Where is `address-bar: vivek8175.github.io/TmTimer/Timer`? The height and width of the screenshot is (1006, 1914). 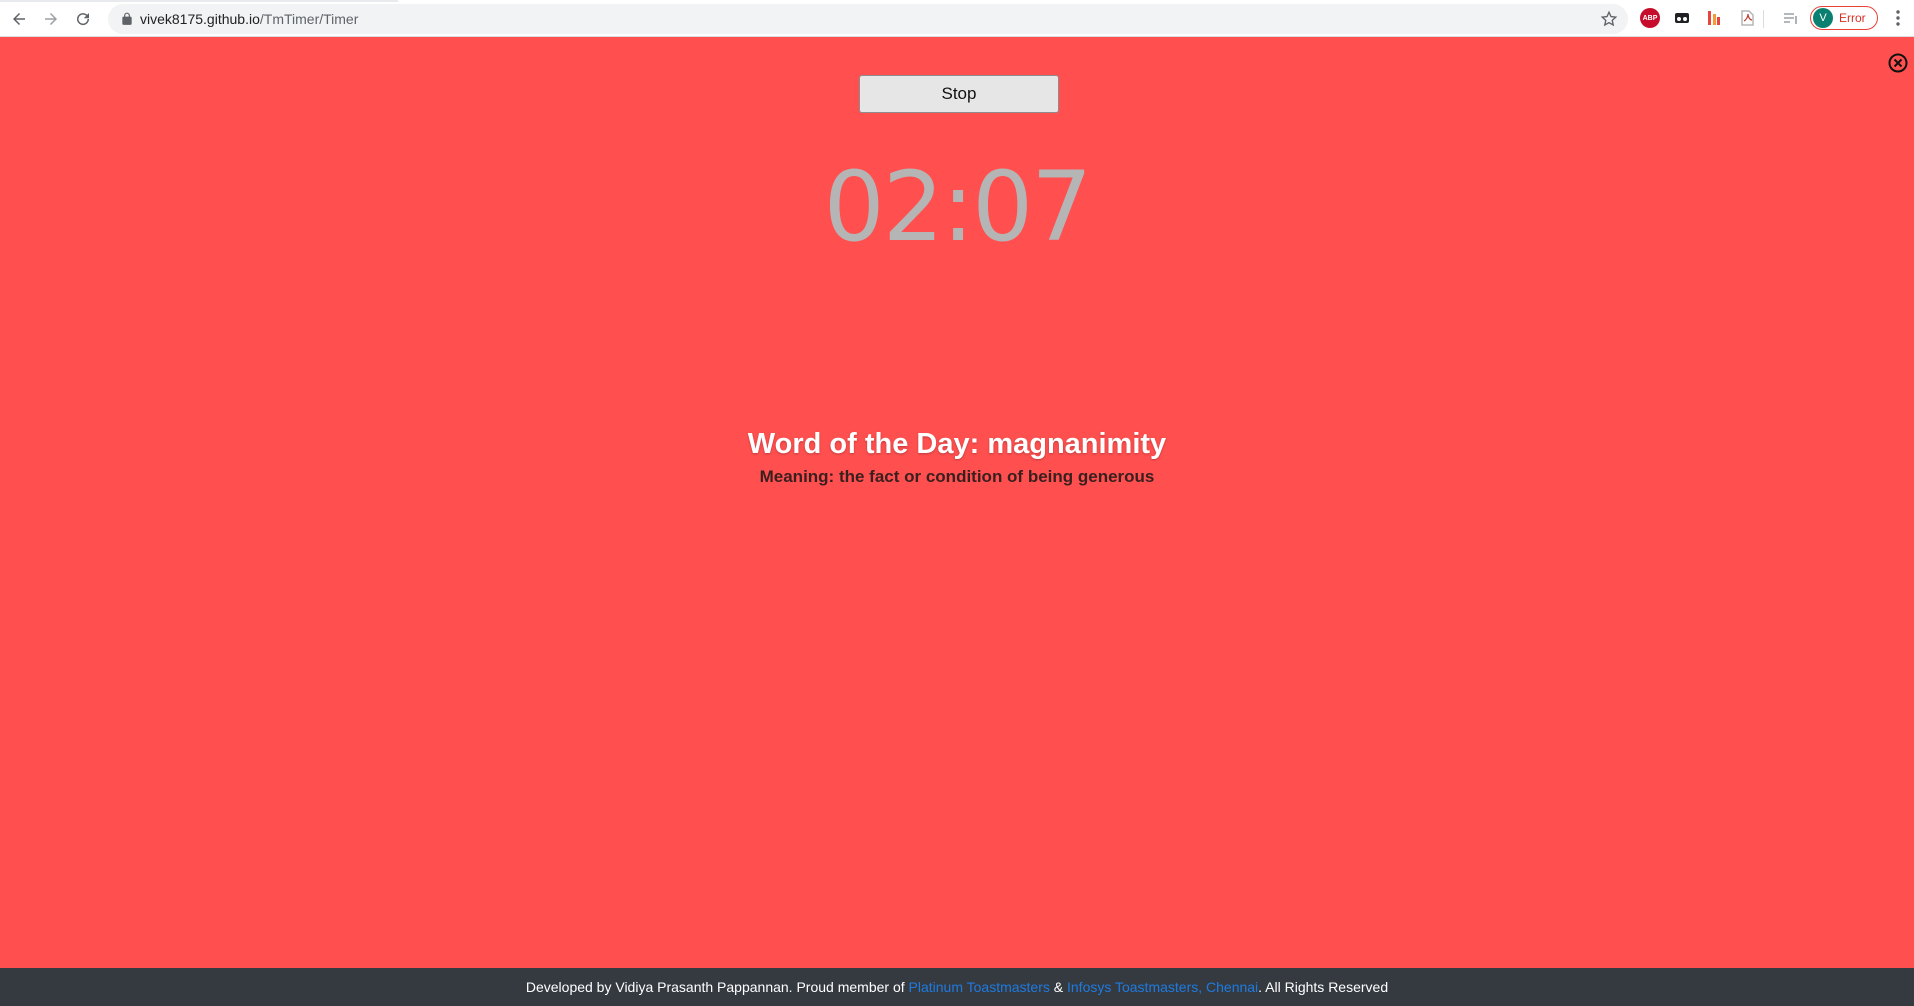 address-bar: vivek8175.github.io/TmTimer/Timer is located at coordinates (868, 19).